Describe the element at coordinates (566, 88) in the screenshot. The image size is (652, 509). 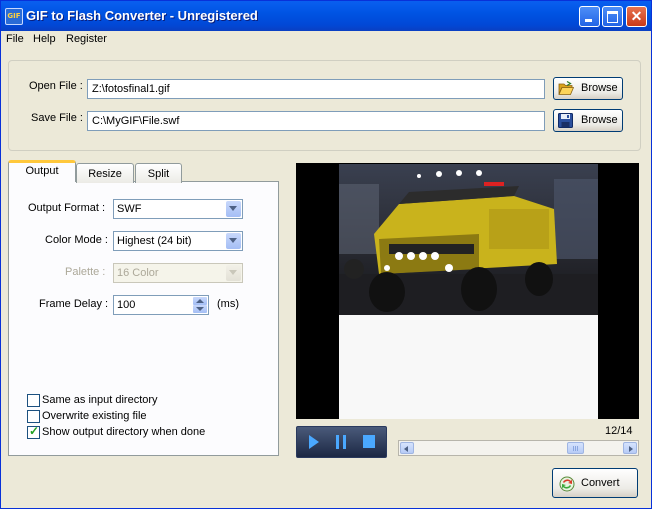
I see `open-folder-icon` at that location.